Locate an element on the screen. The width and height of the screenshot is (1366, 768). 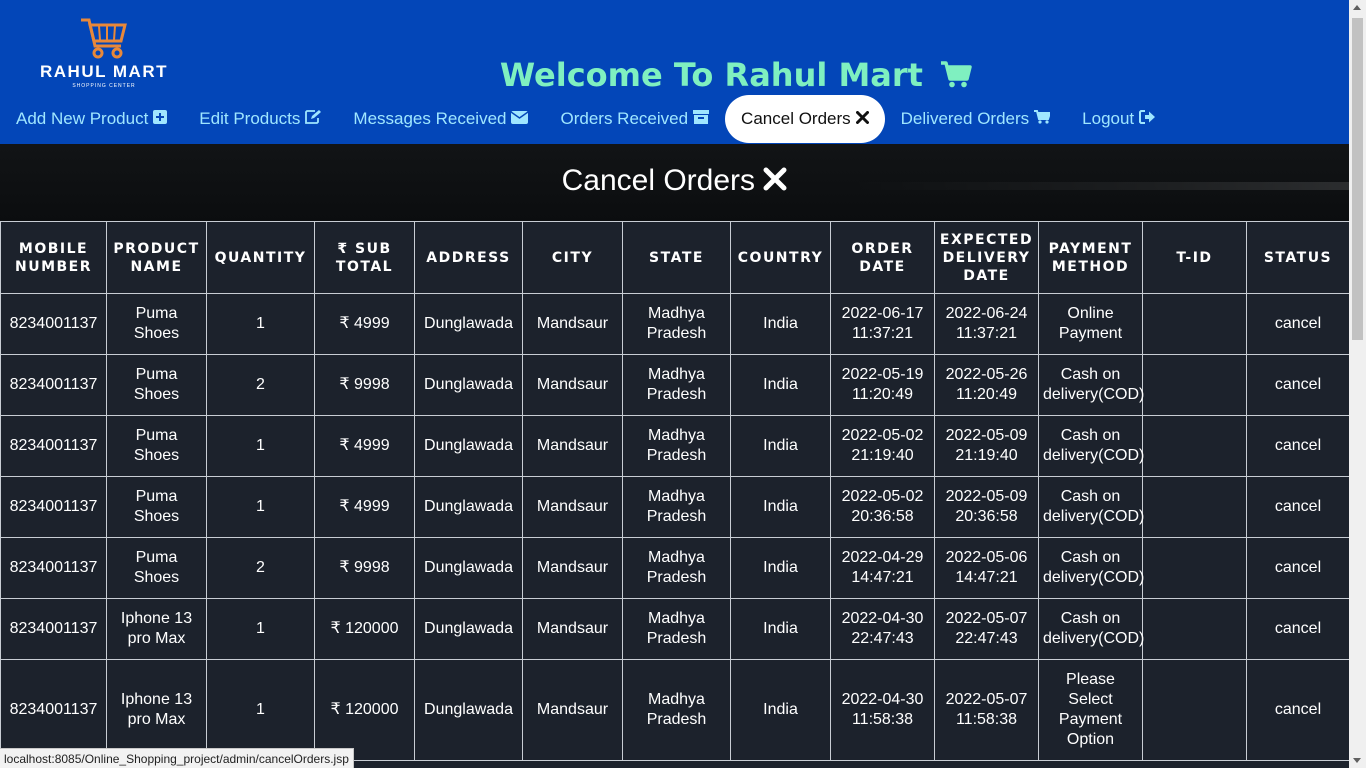
table-cell: Please Select Payment Option is located at coordinates (1090, 710).